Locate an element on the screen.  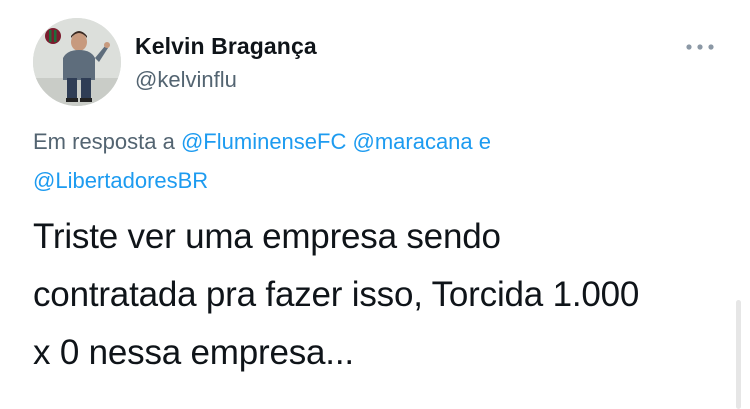
mention-fluminensefc: @FluminenseFC is located at coordinates (263, 141).